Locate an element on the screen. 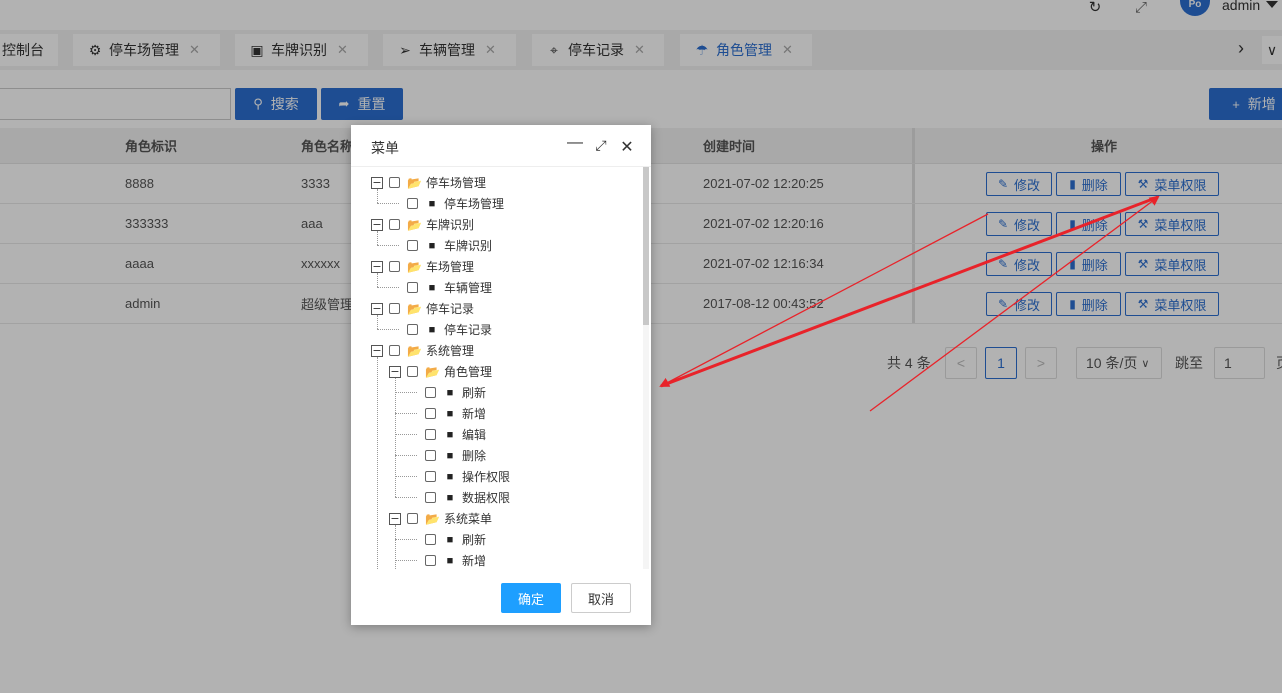 This screenshot has height=693, width=1282. tree-node: − 📂 系统菜单 is located at coordinates (440, 518).